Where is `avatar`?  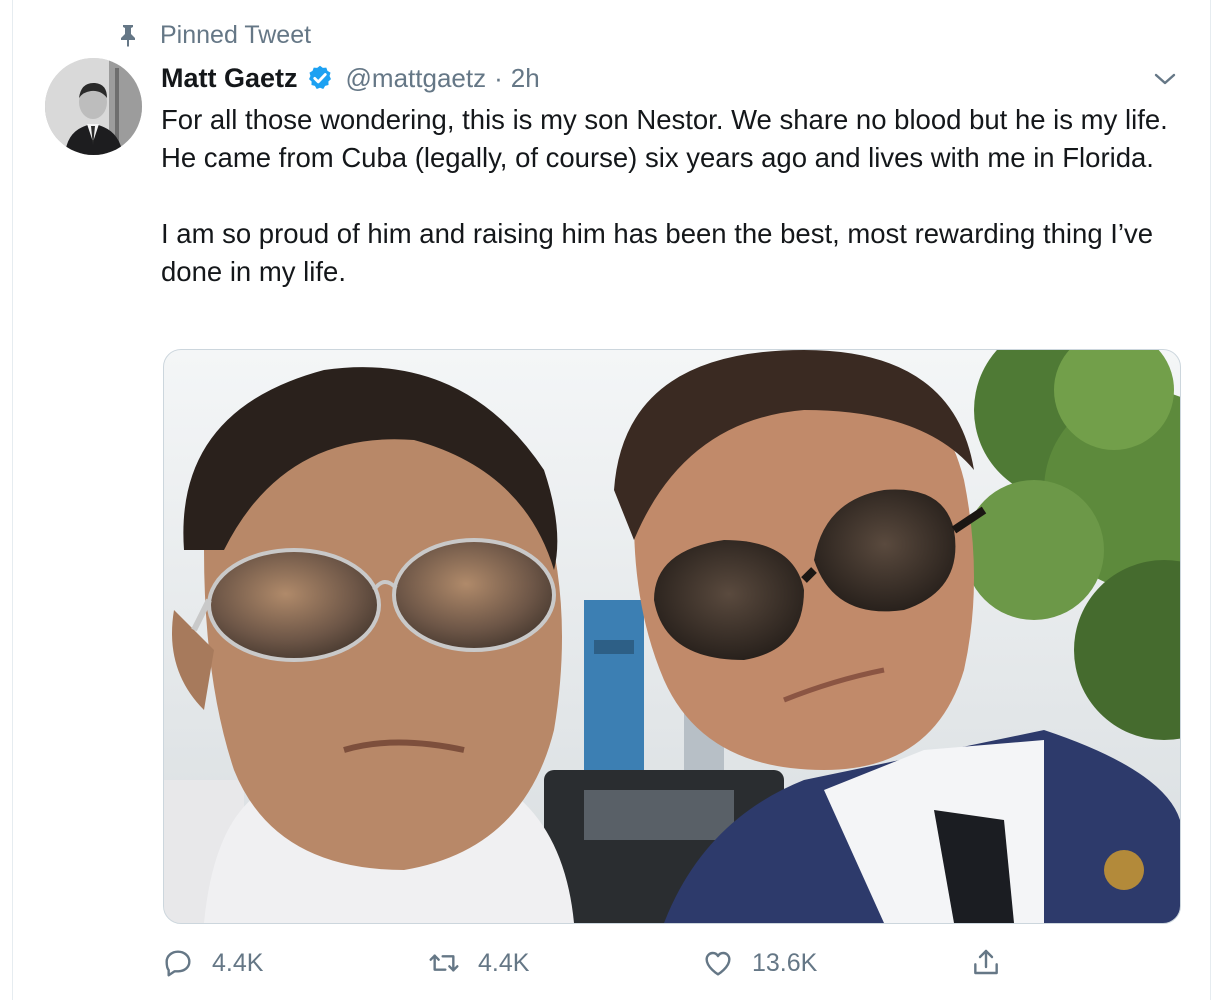
avatar is located at coordinates (93, 106).